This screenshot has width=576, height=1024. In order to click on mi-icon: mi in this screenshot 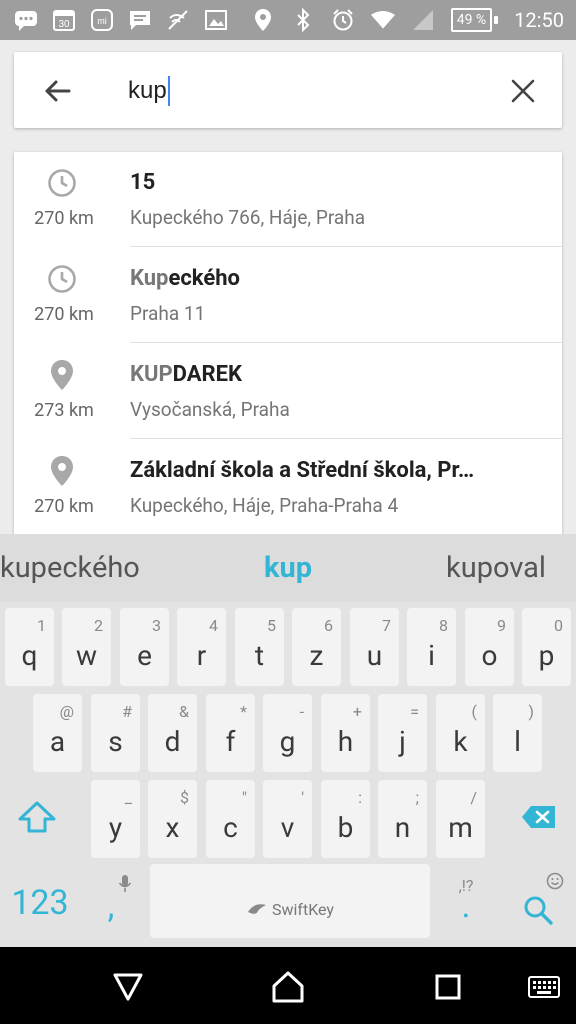, I will do `click(102, 20)`.